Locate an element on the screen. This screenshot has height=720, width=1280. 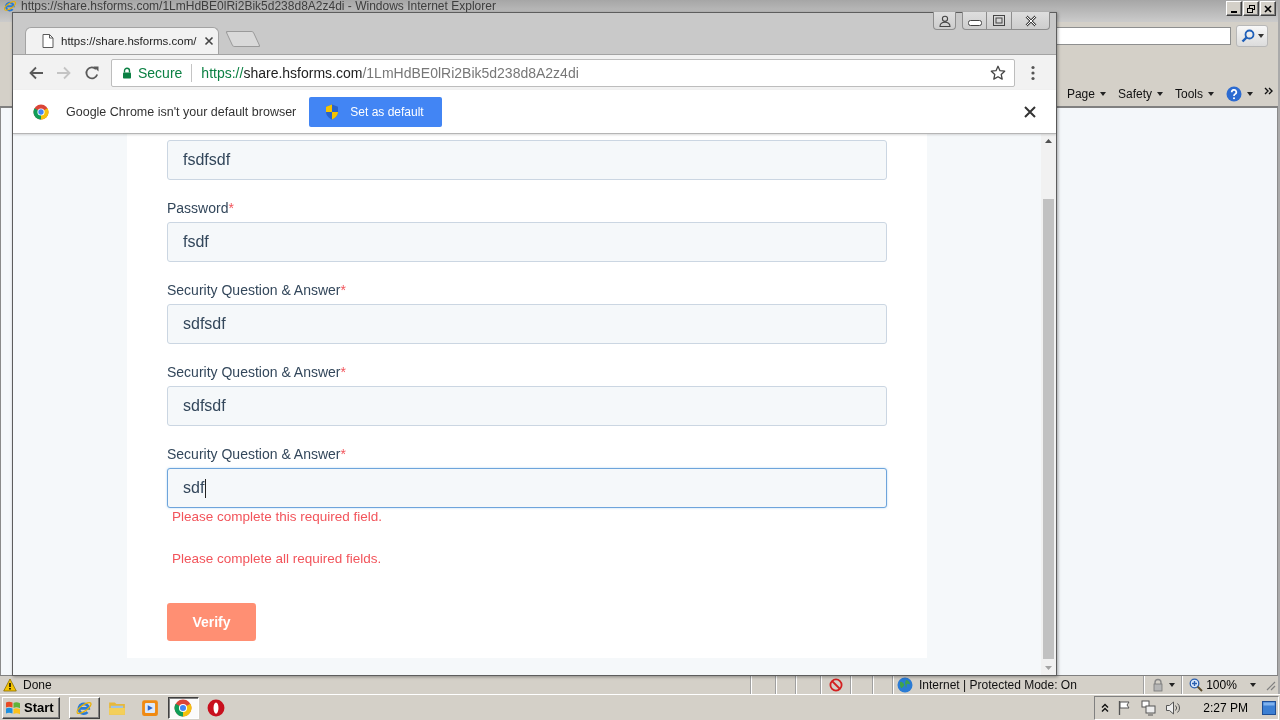
start-button: Start is located at coordinates (31, 707).